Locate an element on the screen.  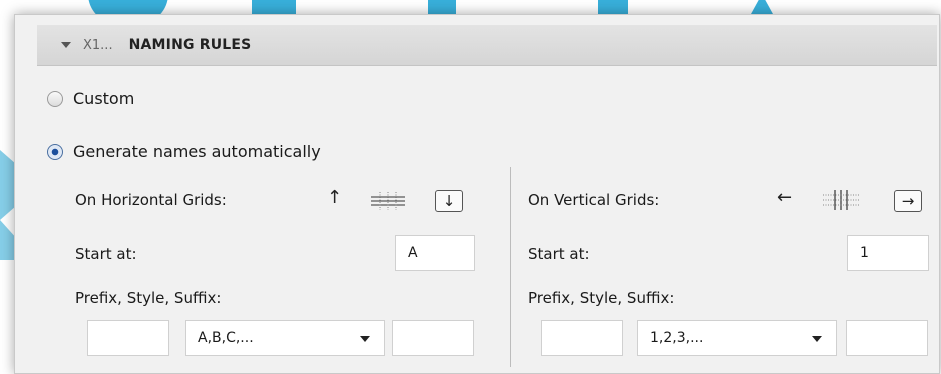
horizontal-start-value: A is located at coordinates (413, 253).